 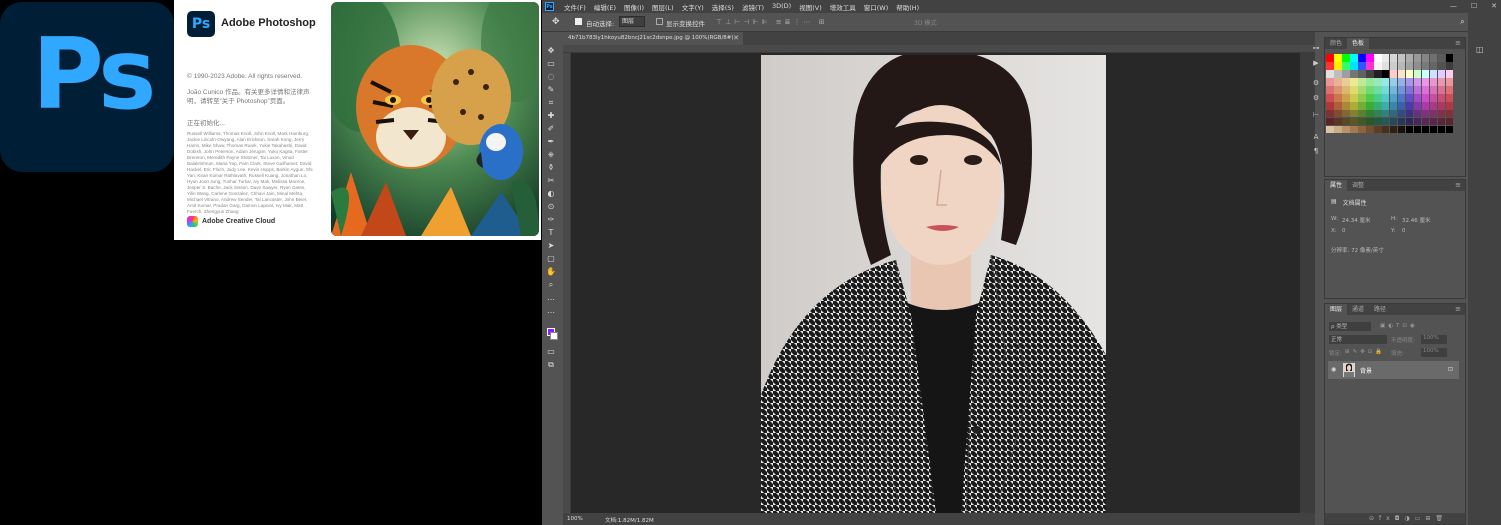 I want to click on dodge-tool-icon: ✑, so click(x=551, y=220).